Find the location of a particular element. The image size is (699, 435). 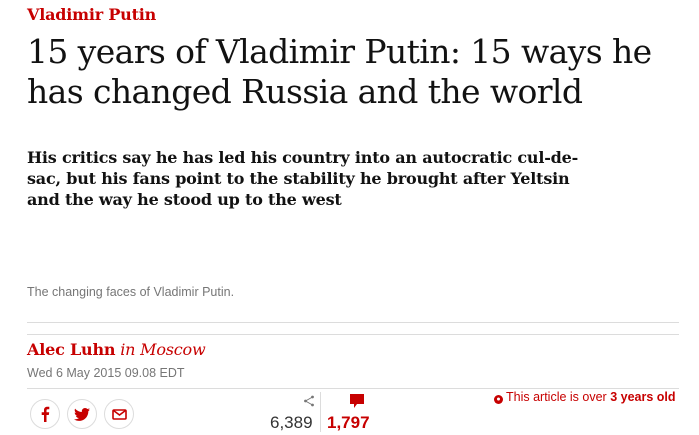

byline: Alec Luhn in Moscow is located at coordinates (116, 349).